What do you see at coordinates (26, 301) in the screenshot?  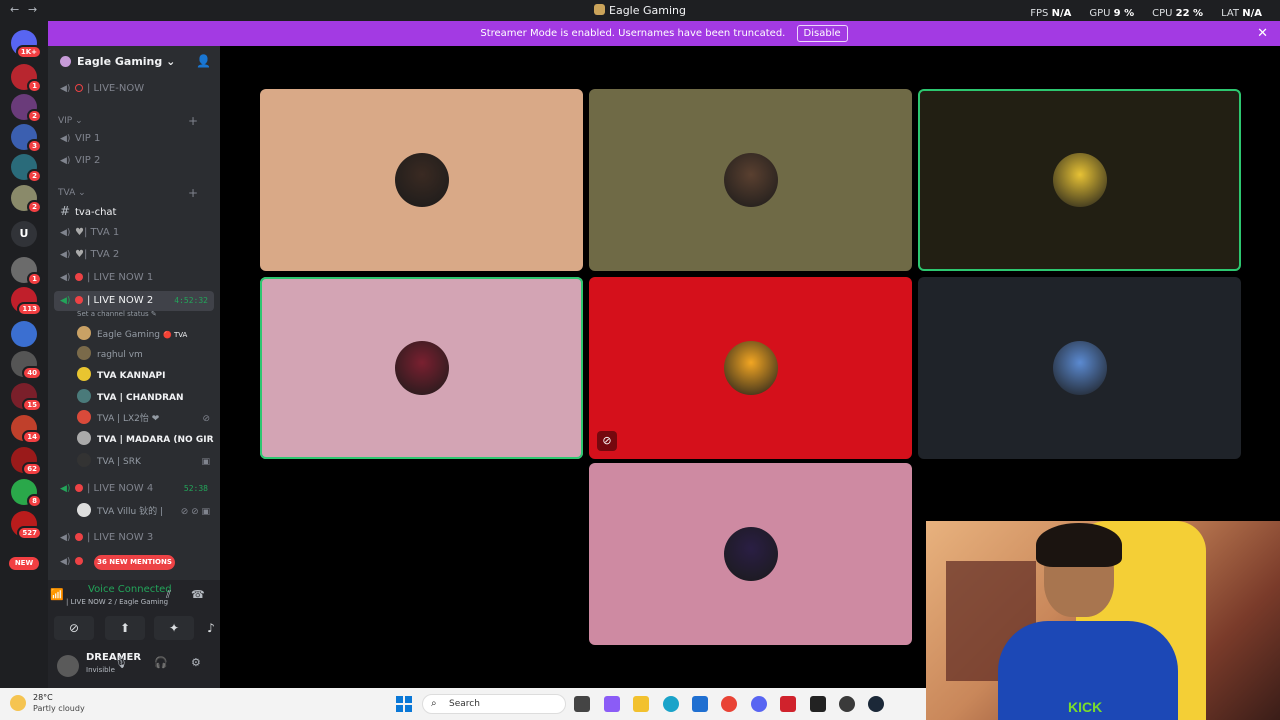 I see `server-icon: 113` at bounding box center [26, 301].